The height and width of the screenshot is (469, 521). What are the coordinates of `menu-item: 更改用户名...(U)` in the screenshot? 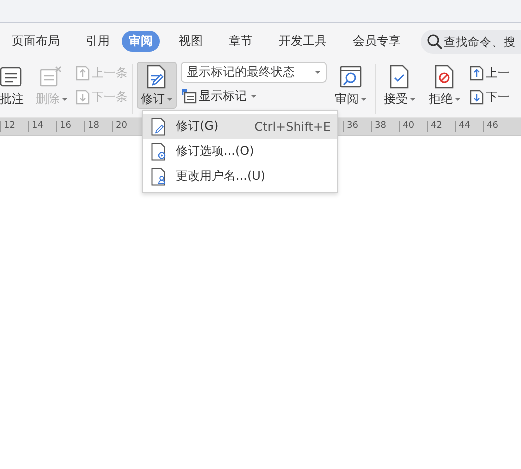 It's located at (240, 176).